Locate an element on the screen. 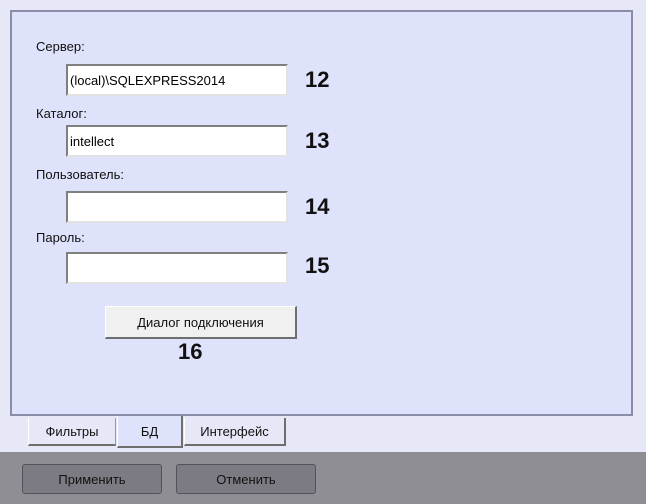 This screenshot has height=504, width=646. marker-15: 15 is located at coordinates (317, 265).